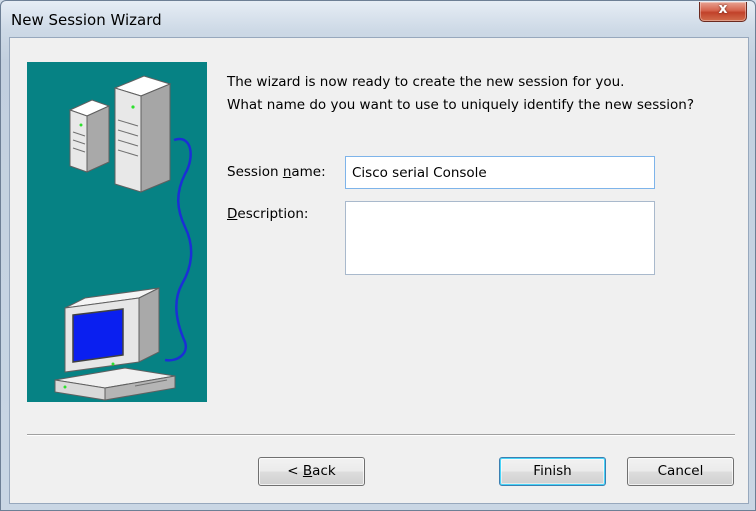 This screenshot has width=756, height=511. I want to click on back-button: < Back, so click(311, 471).